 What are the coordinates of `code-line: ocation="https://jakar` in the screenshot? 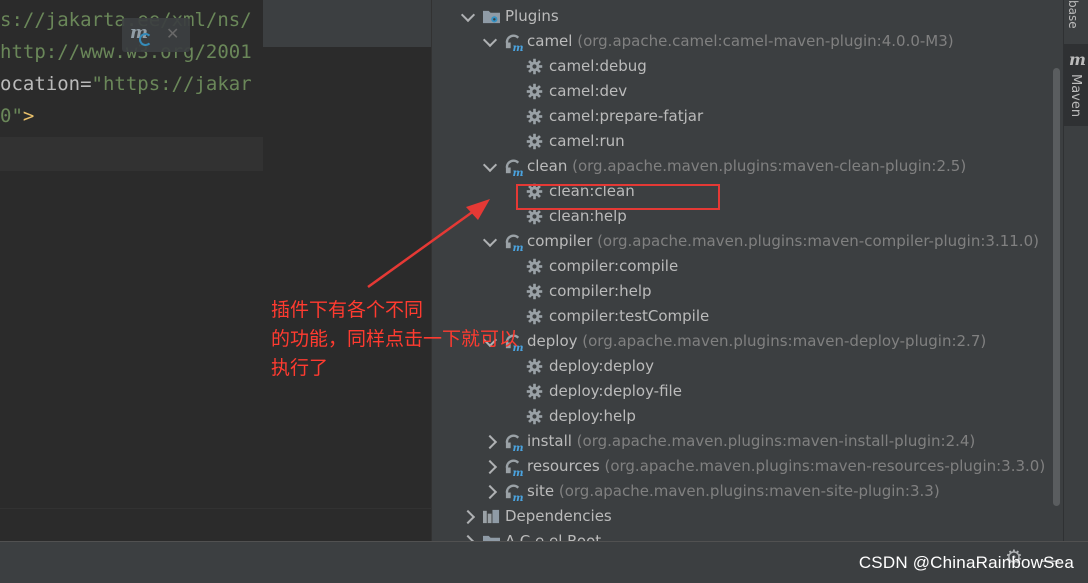 It's located at (126, 84).